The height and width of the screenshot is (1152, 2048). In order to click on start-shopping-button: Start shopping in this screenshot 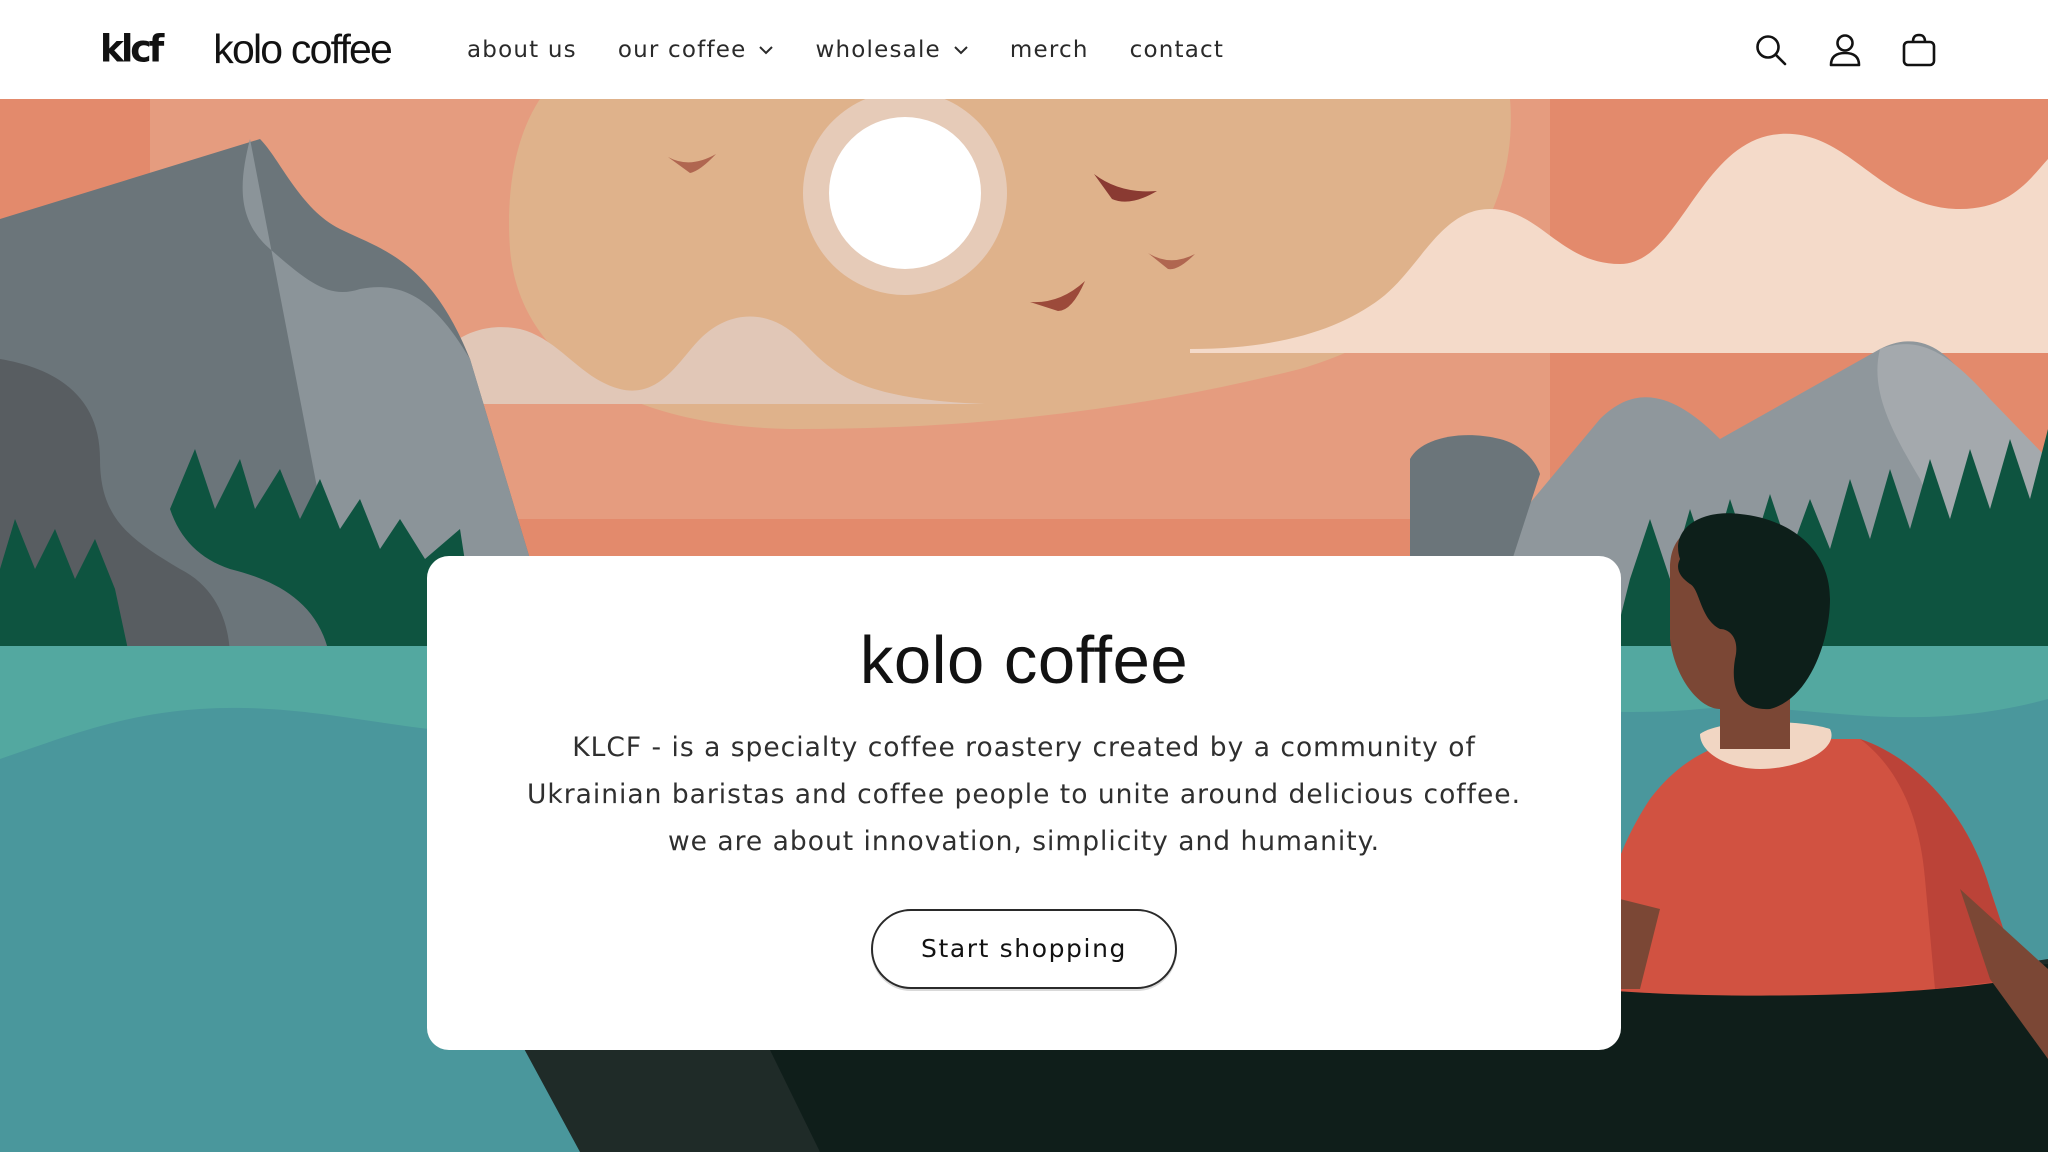, I will do `click(1024, 949)`.